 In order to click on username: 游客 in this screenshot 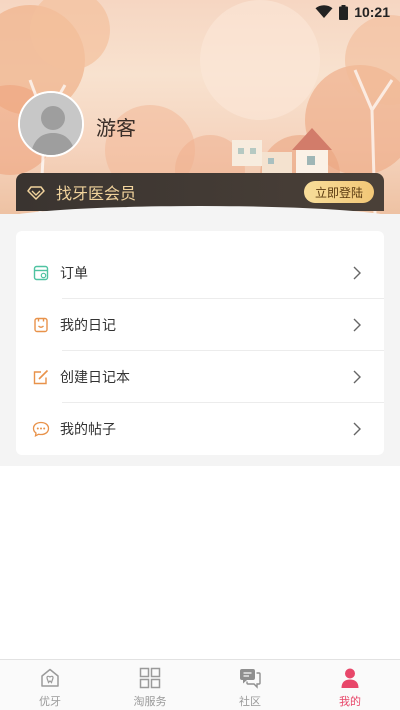, I will do `click(116, 126)`.